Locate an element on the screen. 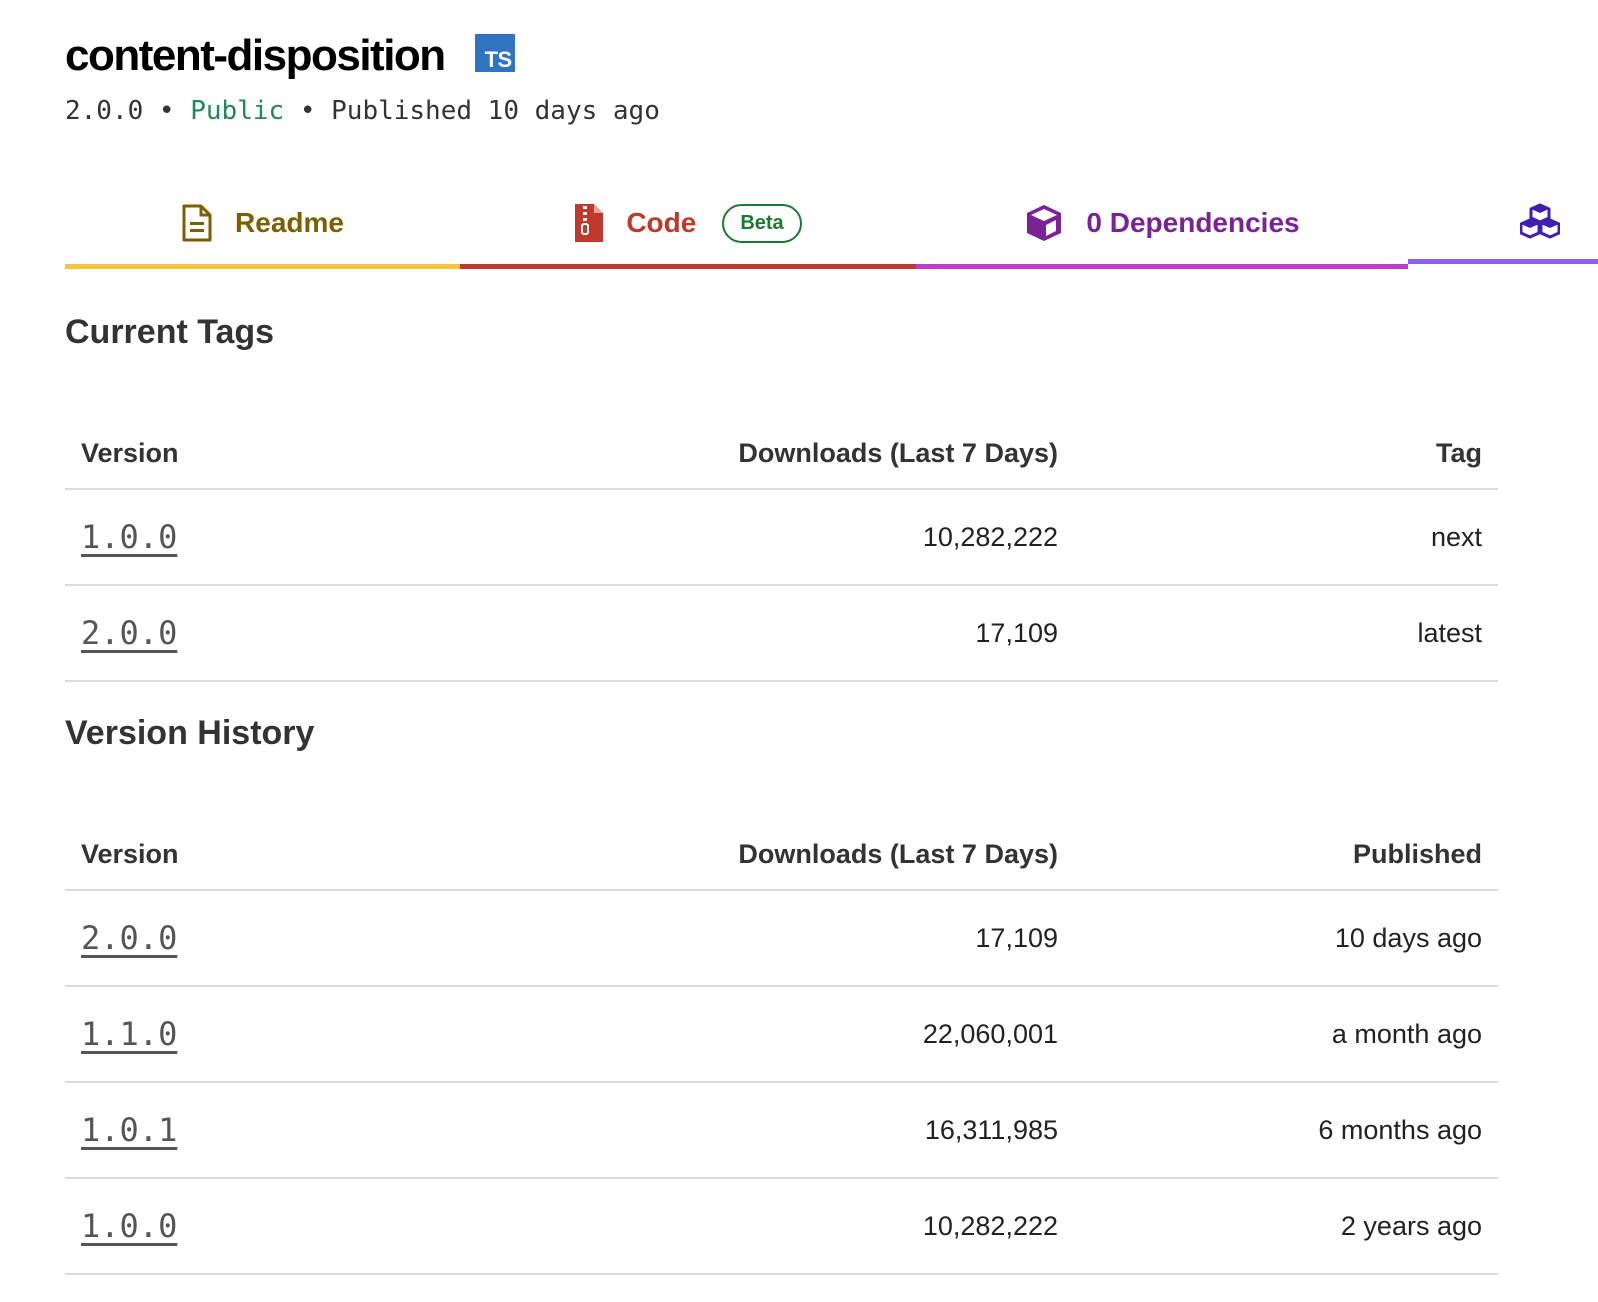  downloads-cell: 16,311,985 is located at coordinates (785, 1130).